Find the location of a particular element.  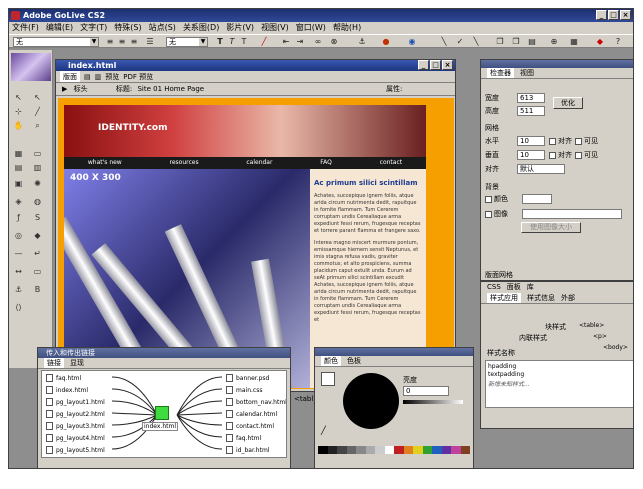

style-row: textpadding is located at coordinates (506, 374).